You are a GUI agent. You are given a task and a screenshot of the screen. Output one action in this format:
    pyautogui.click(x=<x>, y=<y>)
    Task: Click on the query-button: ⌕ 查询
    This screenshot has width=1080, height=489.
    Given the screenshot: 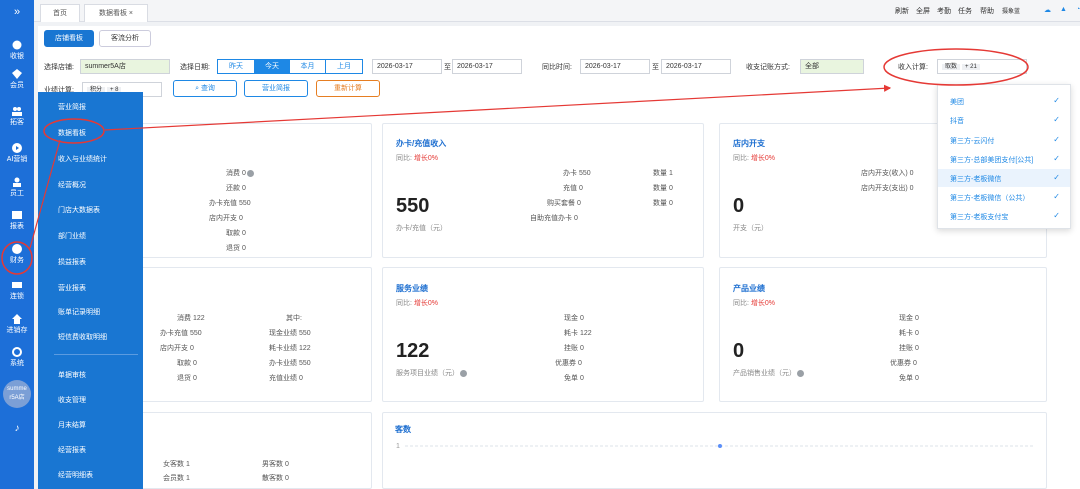 What is the action you would take?
    pyautogui.click(x=205, y=88)
    